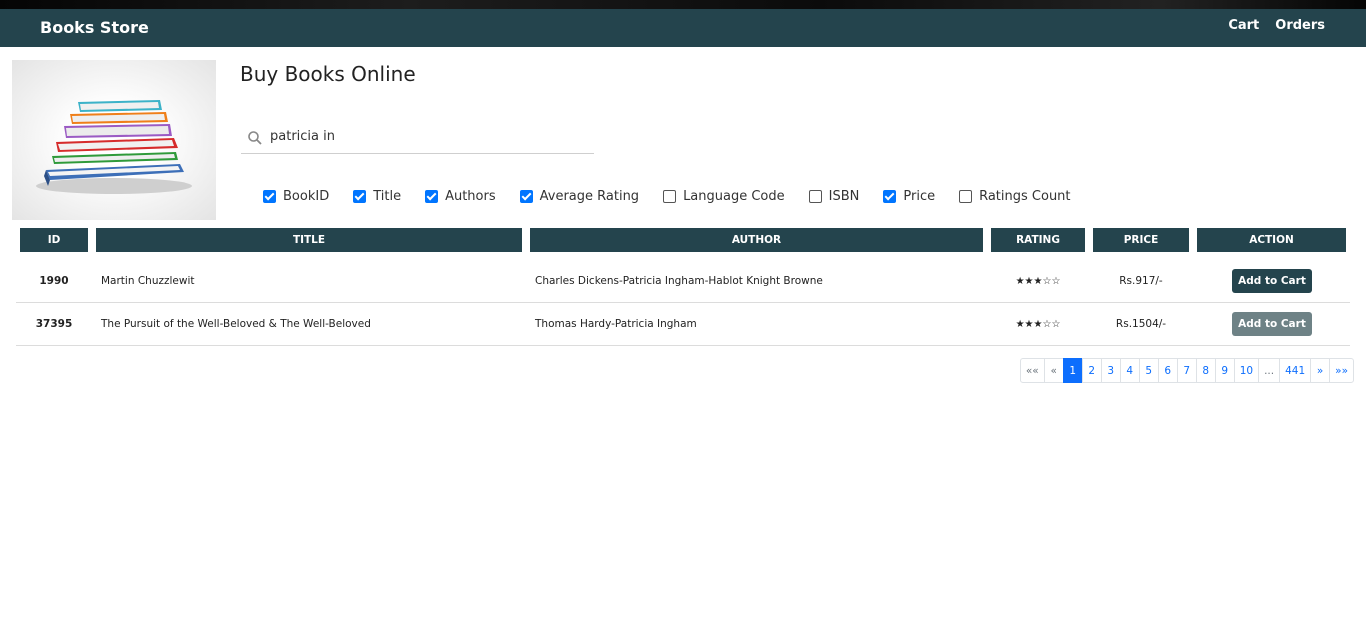 This screenshot has width=1366, height=628. I want to click on cell-author: Thomas Hardy-Patricia Ingham, so click(616, 324).